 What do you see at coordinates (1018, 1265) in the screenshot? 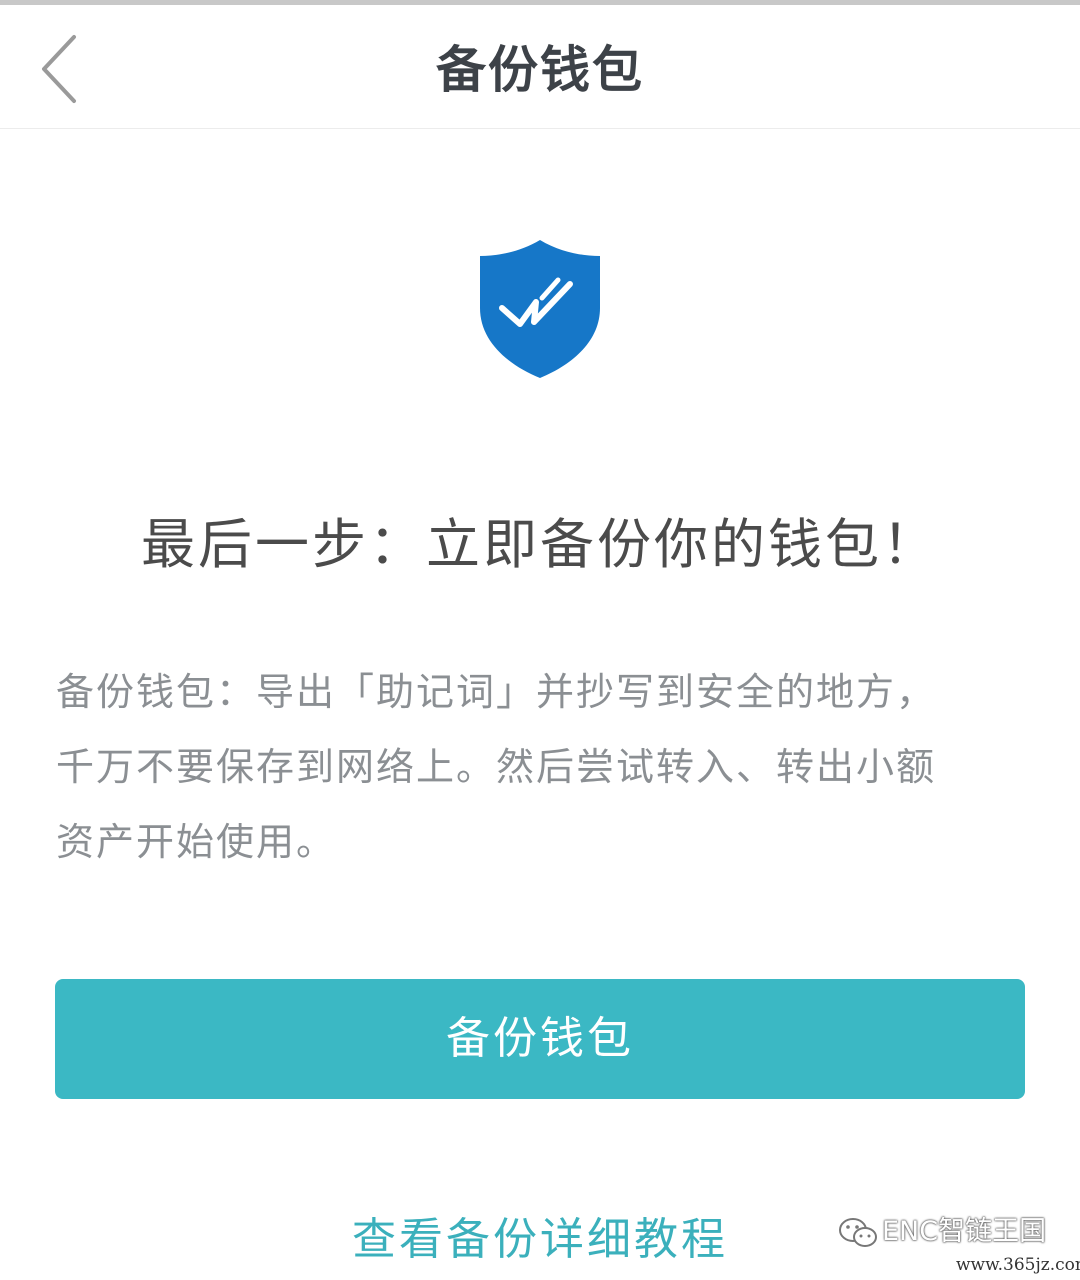
I see `watermark-url: www.365jz.com` at bounding box center [1018, 1265].